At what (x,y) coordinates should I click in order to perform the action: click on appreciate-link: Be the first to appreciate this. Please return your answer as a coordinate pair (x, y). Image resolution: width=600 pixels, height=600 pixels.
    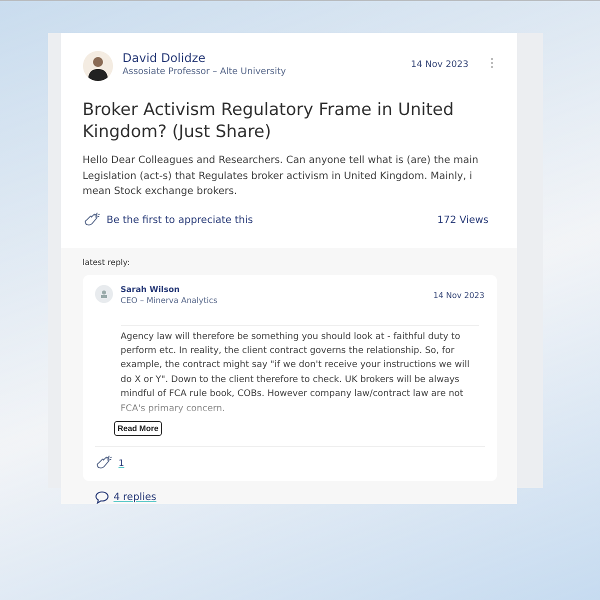
    Looking at the image, I should click on (269, 220).